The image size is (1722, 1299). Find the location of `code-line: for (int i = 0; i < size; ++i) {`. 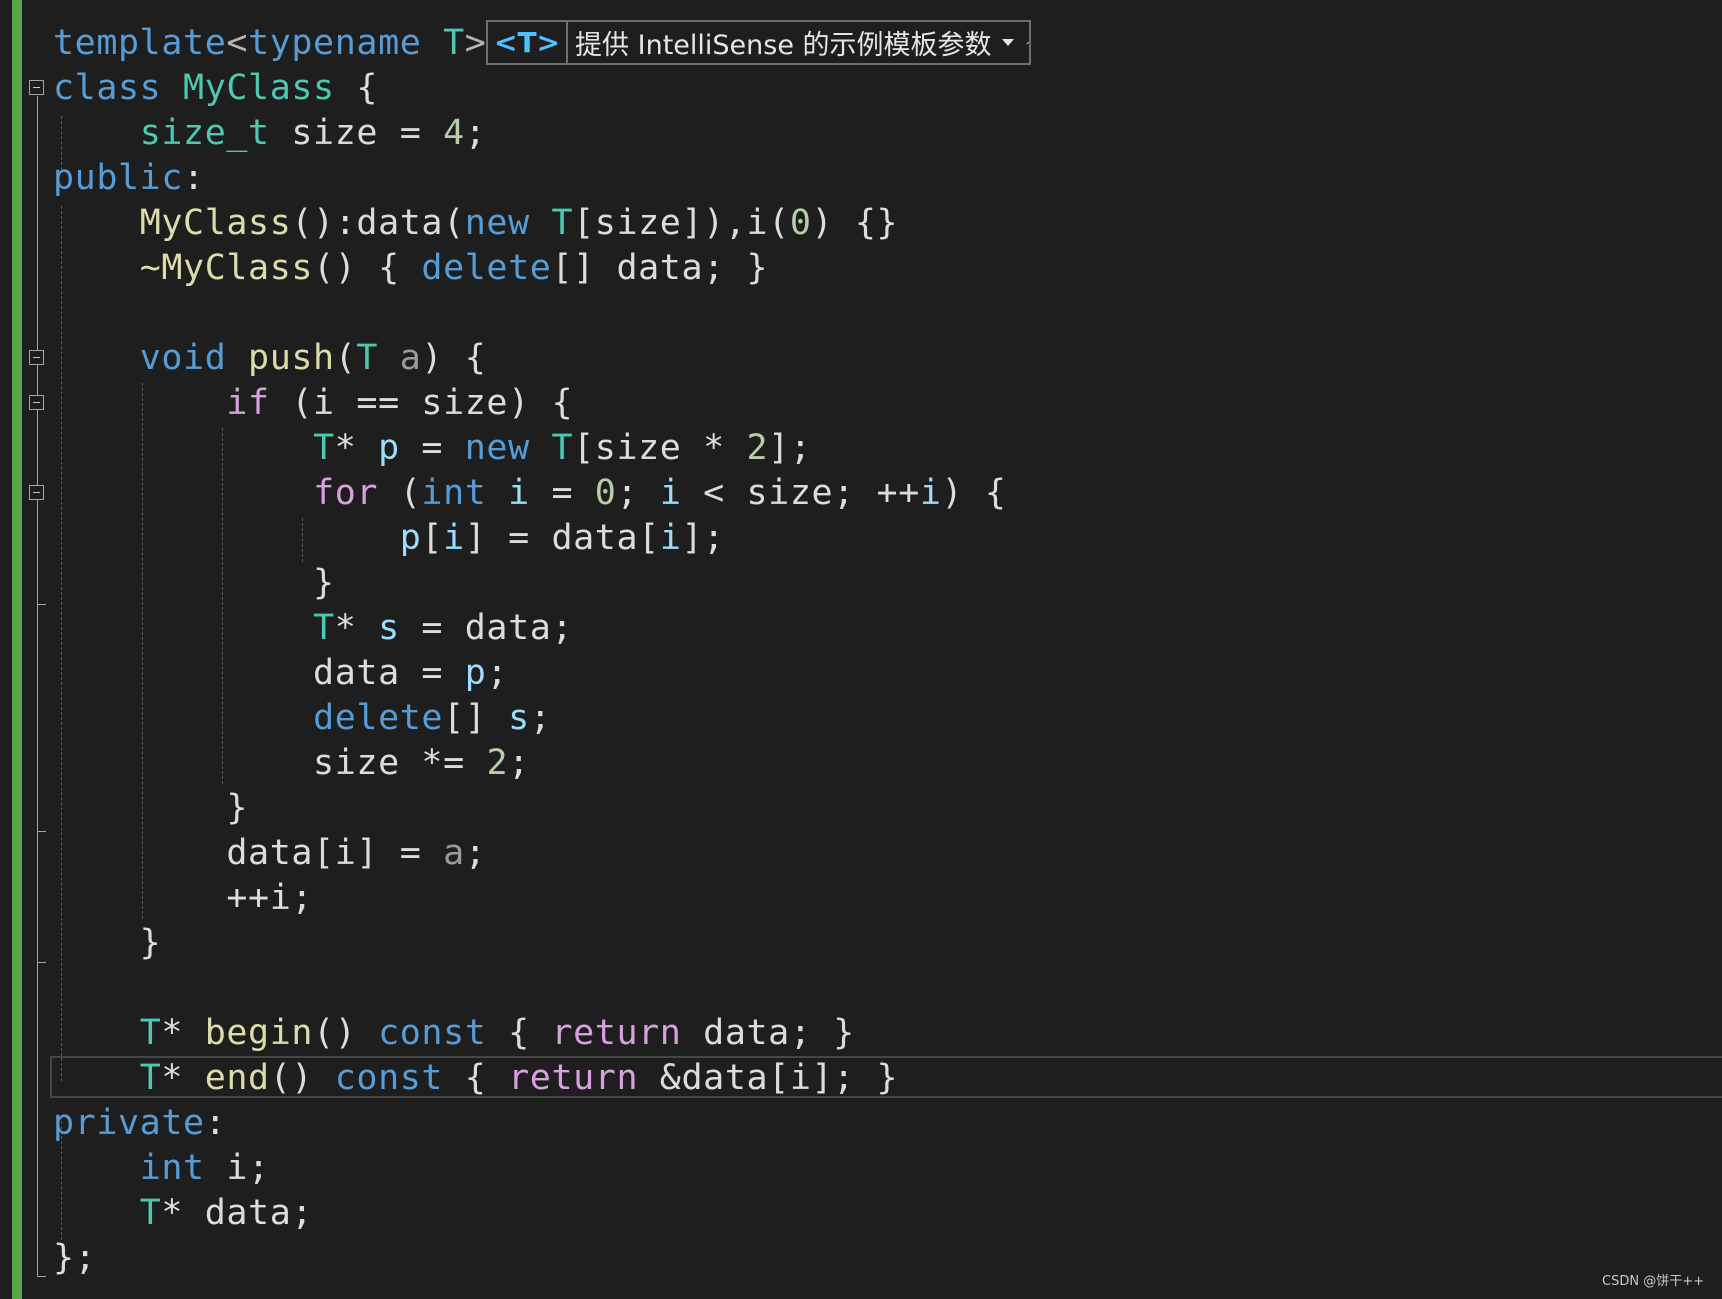

code-line: for (int i = 0; i < size; ++i) { is located at coordinates (530, 493).